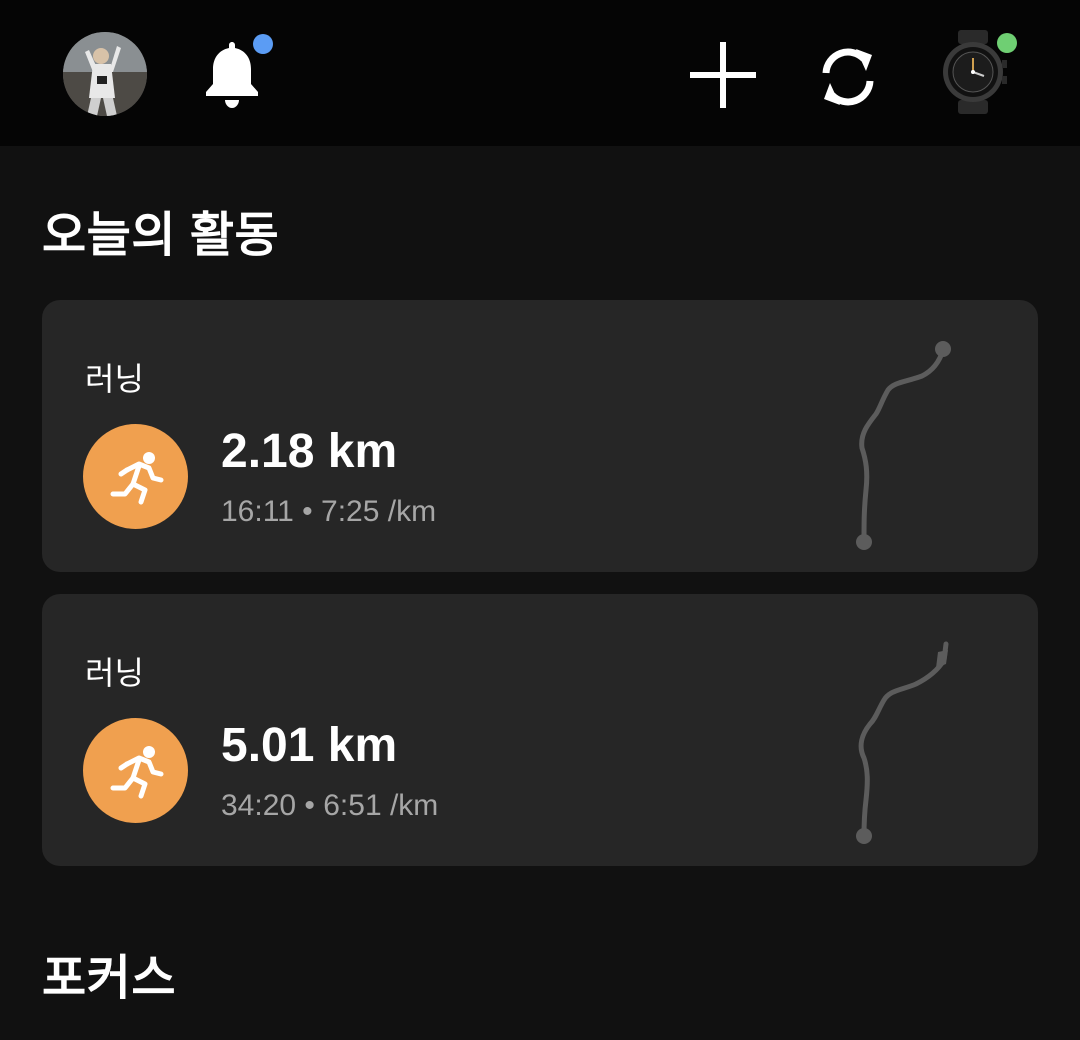 This screenshot has width=1080, height=1040. I want to click on activity-stats: 34:20 • 6:51 /km, so click(330, 805).